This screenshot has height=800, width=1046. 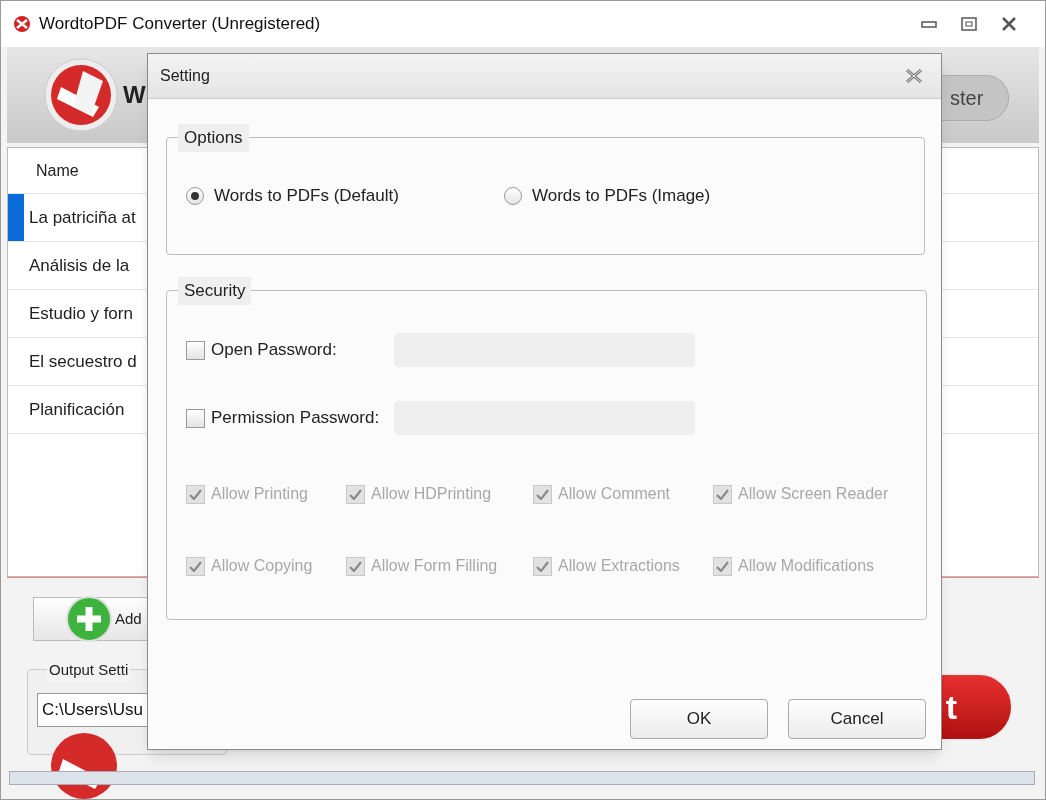 I want to click on dialog-title: Setting, so click(x=185, y=76).